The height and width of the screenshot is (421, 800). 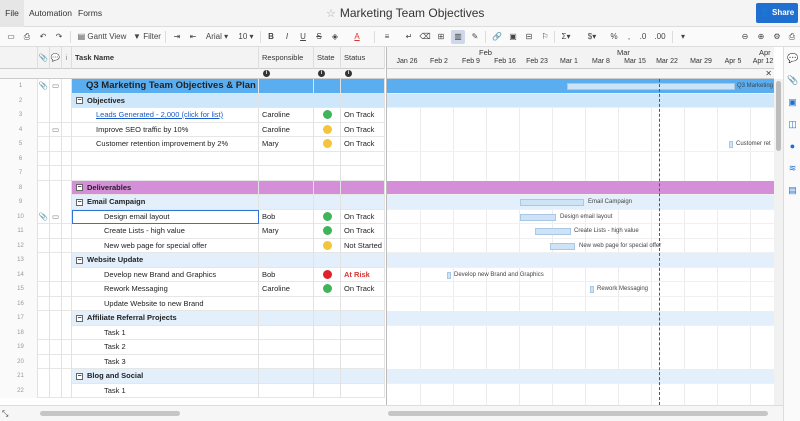 I want to click on favorite-star-icon: ☆, so click(x=331, y=14).